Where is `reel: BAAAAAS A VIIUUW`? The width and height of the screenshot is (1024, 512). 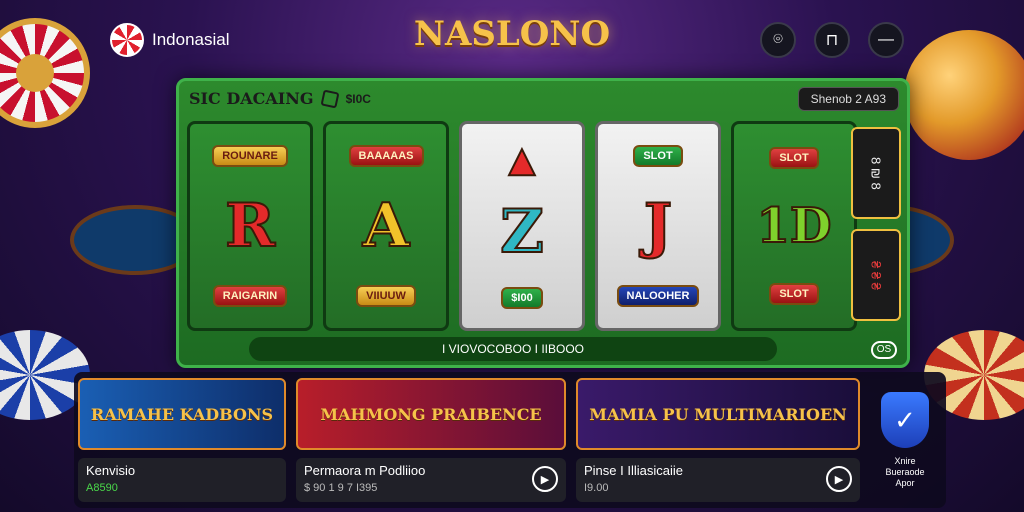
reel: BAAAAAS A VIIUUW is located at coordinates (386, 226).